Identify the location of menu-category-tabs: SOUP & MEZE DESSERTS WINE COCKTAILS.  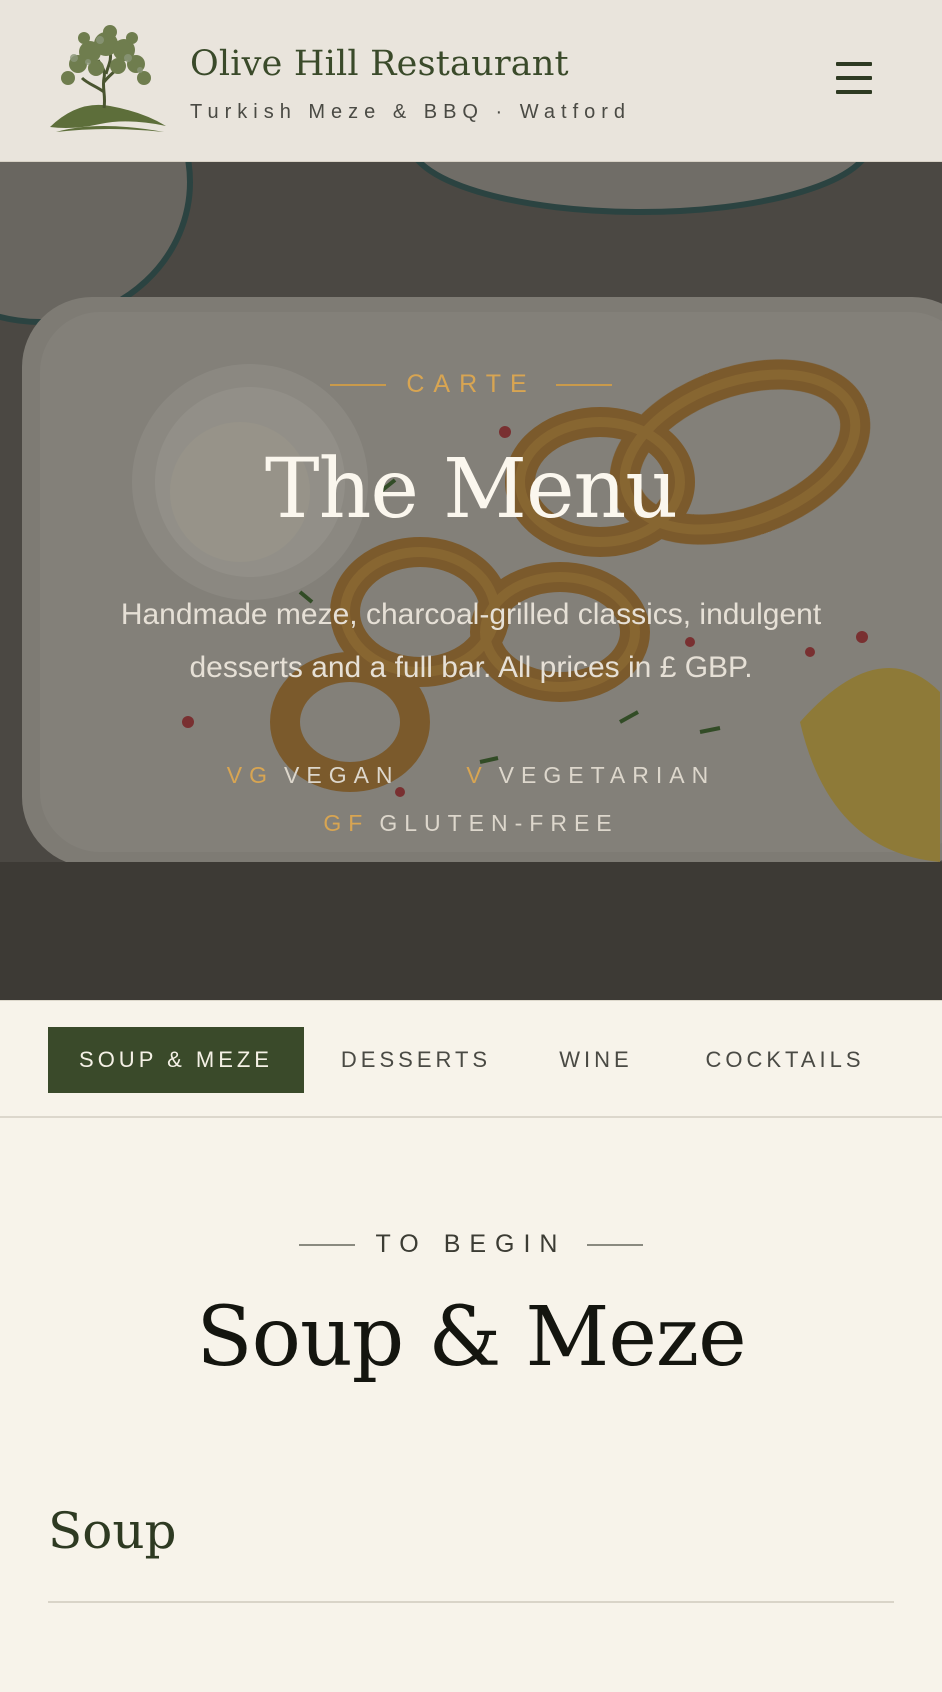
(471, 1059).